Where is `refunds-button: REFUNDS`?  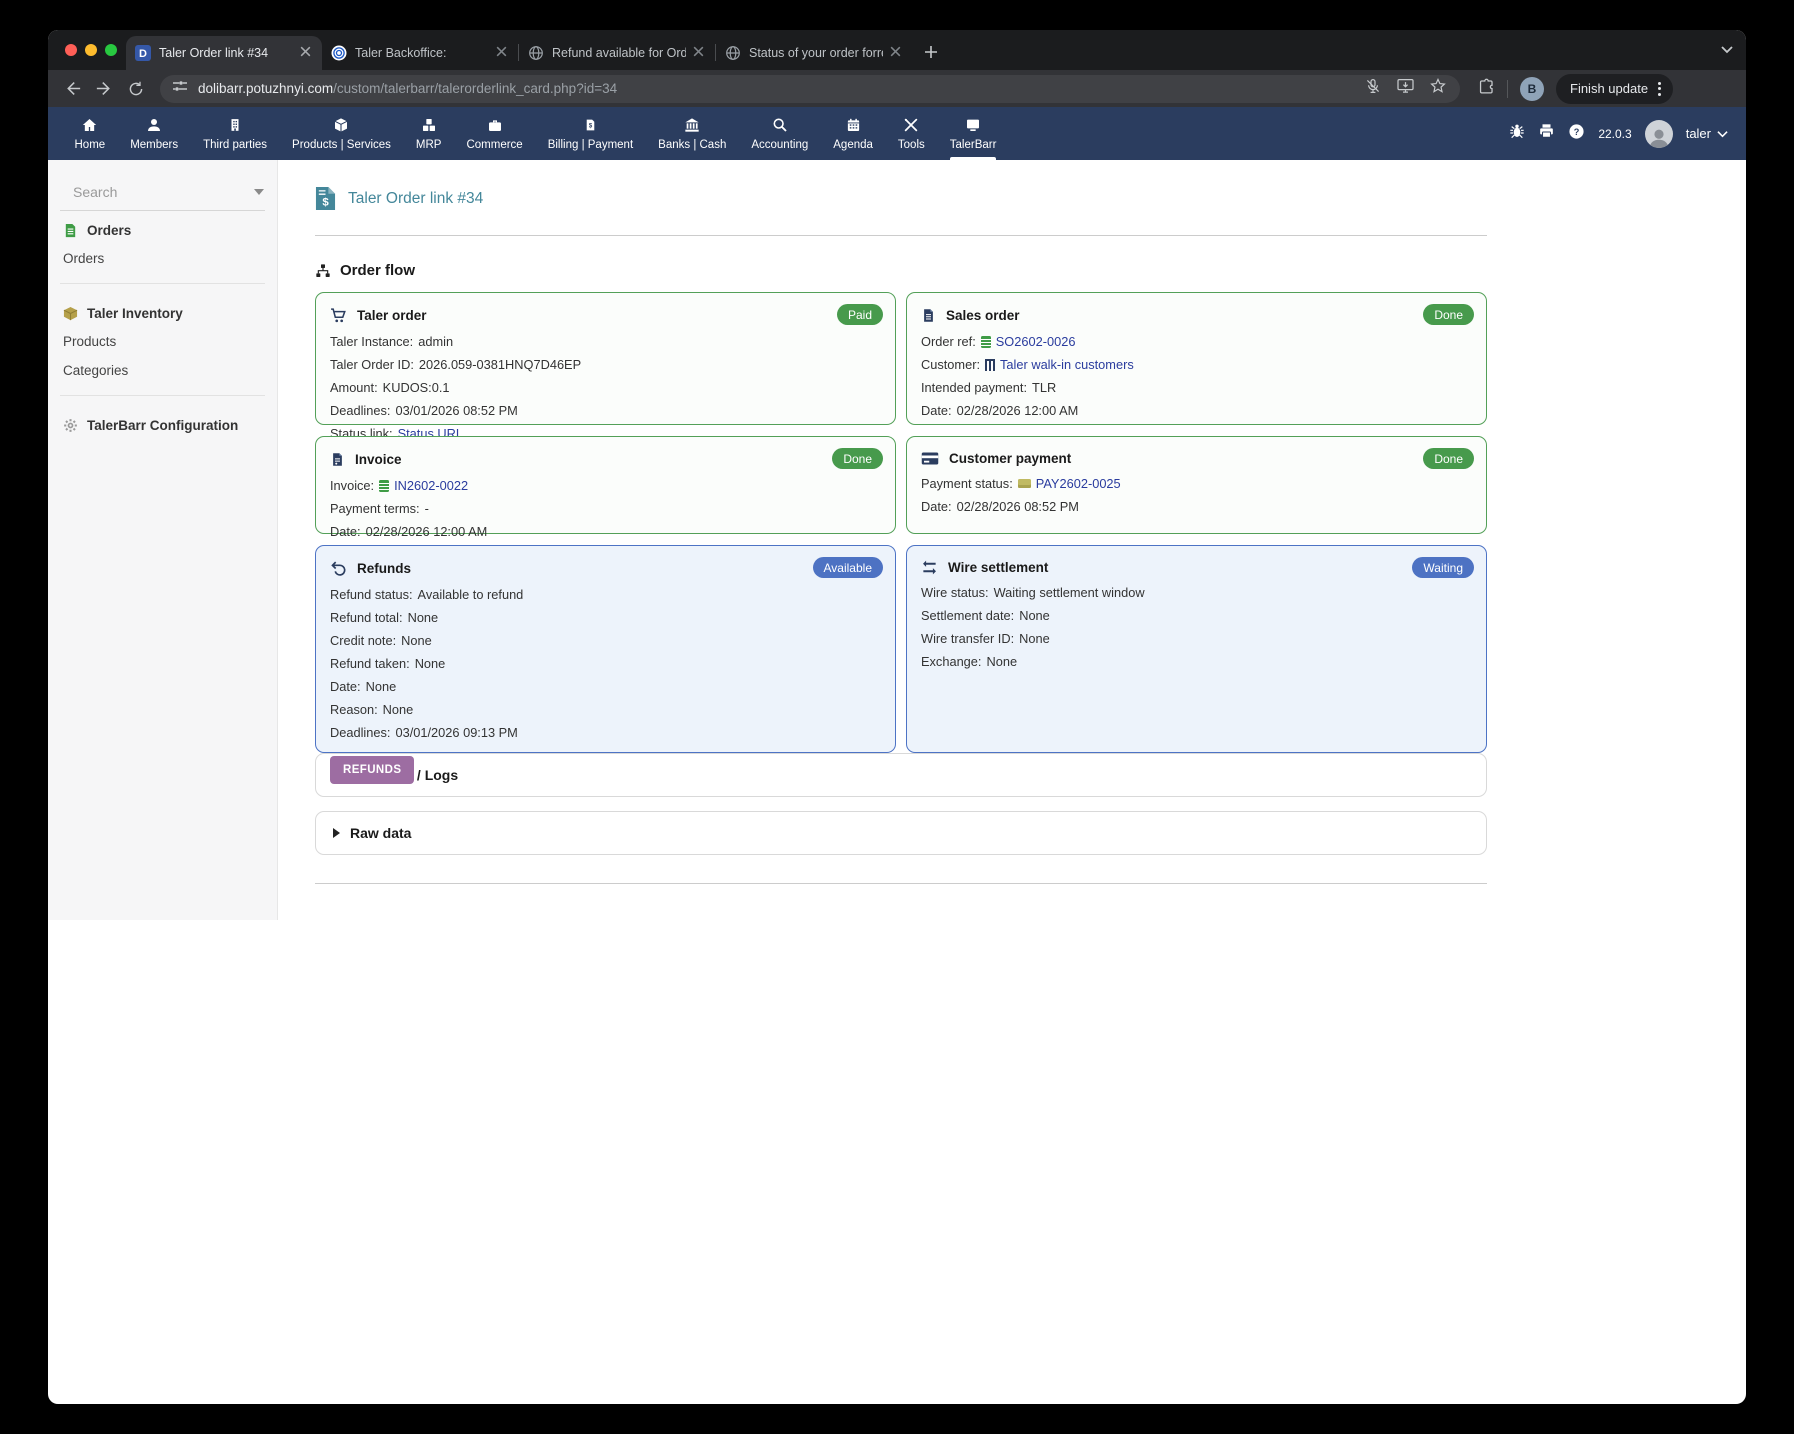 refunds-button: REFUNDS is located at coordinates (372, 770).